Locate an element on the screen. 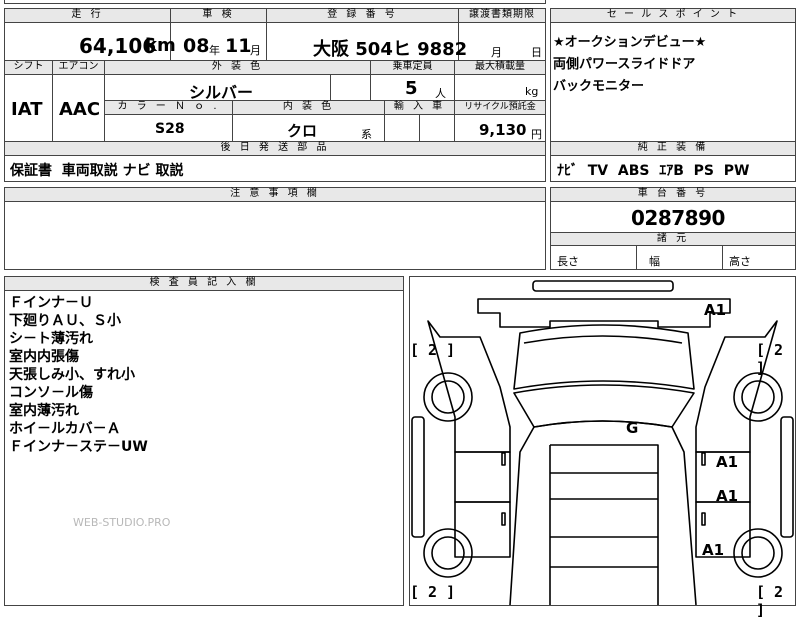 The width and height of the screenshot is (800, 619). notice-box: 注 意 事 項 欄 is located at coordinates (275, 228).